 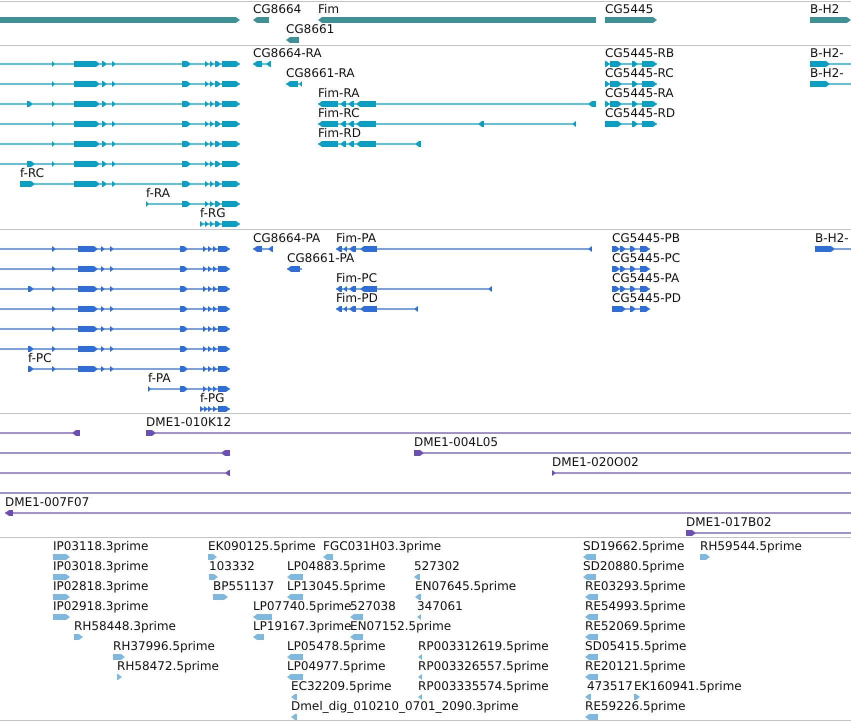 I want to click on feature-label: LP05478.5prime, so click(x=336, y=646).